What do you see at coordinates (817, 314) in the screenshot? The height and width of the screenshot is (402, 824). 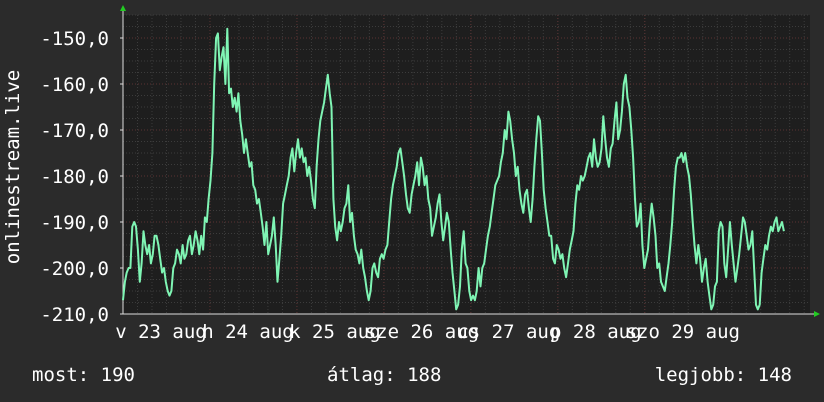 I see `x-axis-arrow` at bounding box center [817, 314].